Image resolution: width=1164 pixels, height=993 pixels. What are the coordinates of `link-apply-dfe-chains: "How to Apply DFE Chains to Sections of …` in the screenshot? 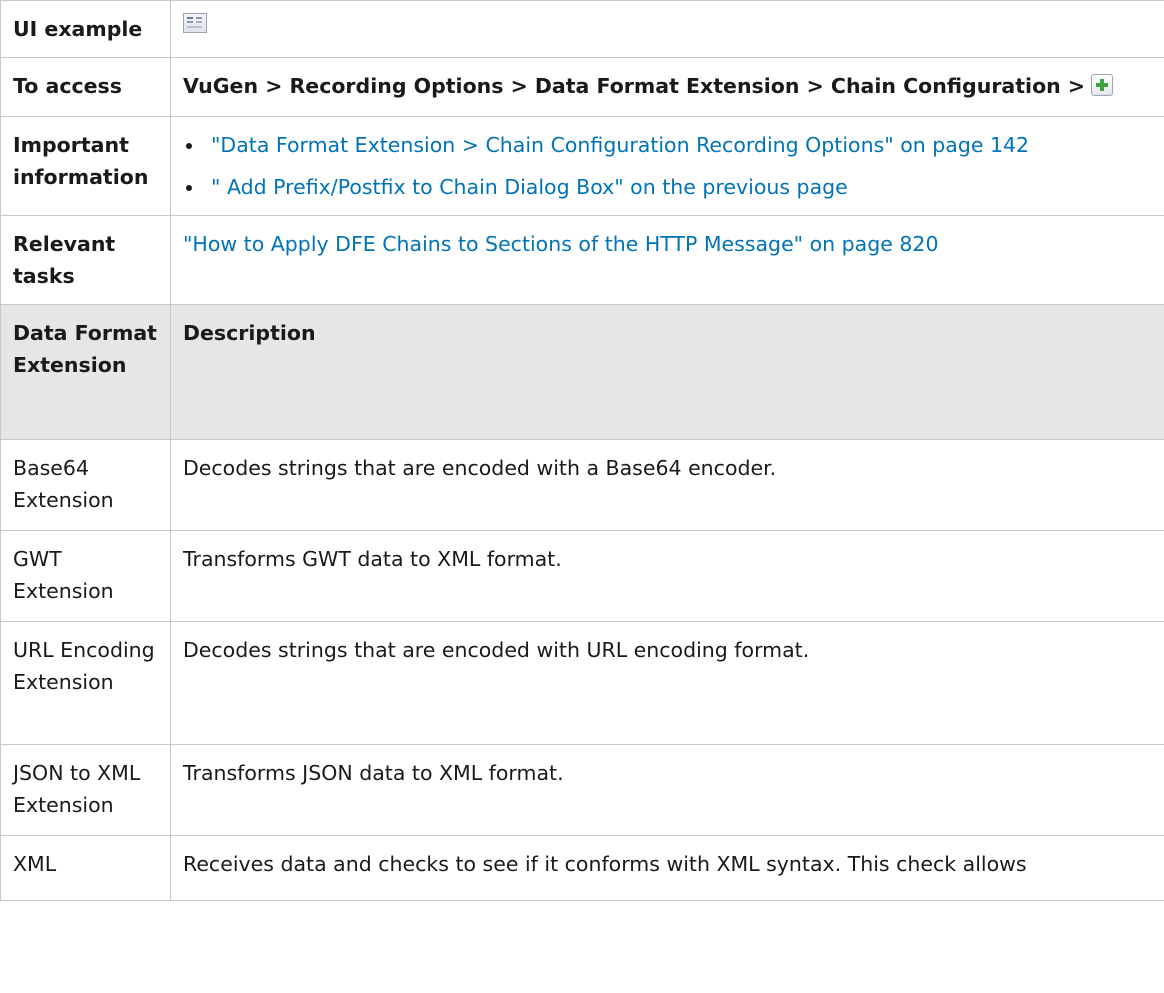 It's located at (561, 244).